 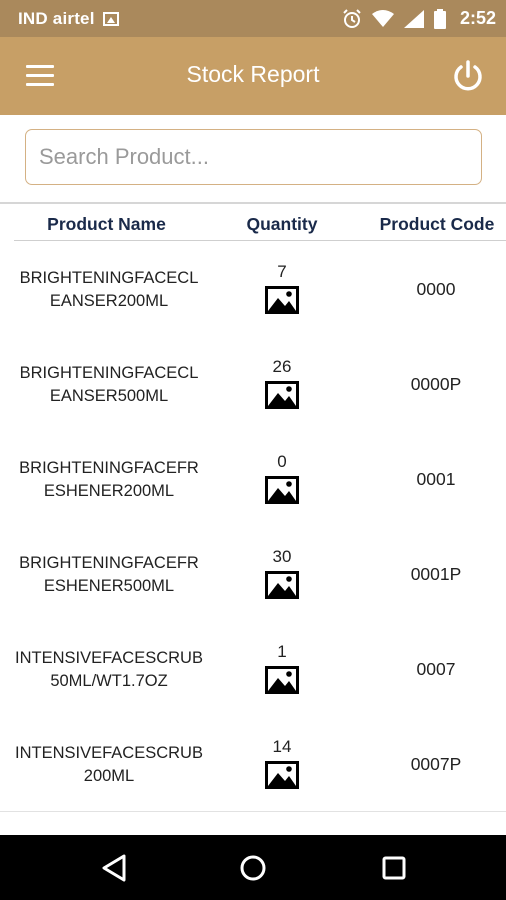 What do you see at coordinates (109, 290) in the screenshot?
I see `product-name: BRIGHTENINGFACECL EANSER200ML` at bounding box center [109, 290].